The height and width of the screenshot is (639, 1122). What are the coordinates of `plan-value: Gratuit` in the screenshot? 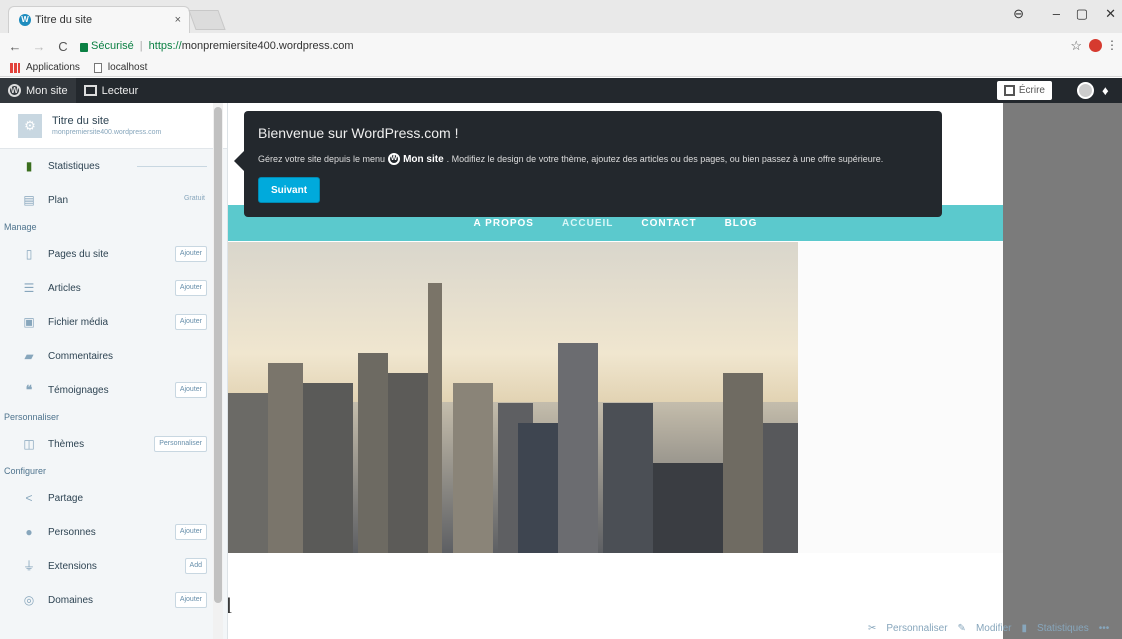 It's located at (194, 198).